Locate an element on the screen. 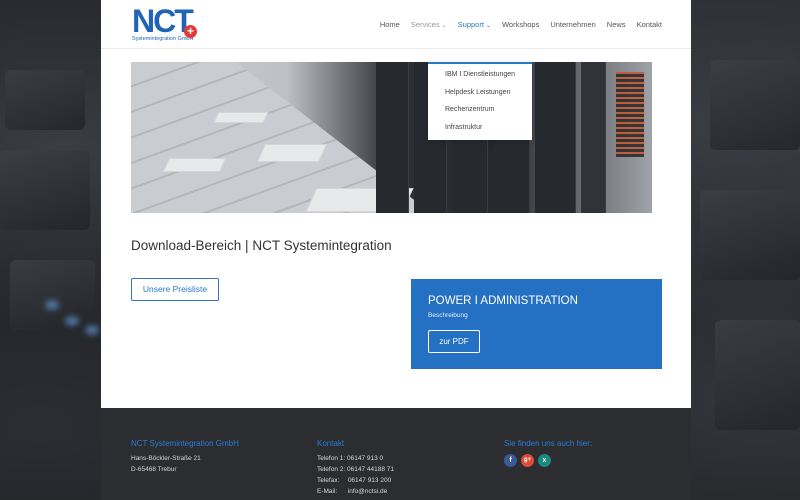 This screenshot has height=500, width=800. email-label: E-Mail: is located at coordinates (327, 491).